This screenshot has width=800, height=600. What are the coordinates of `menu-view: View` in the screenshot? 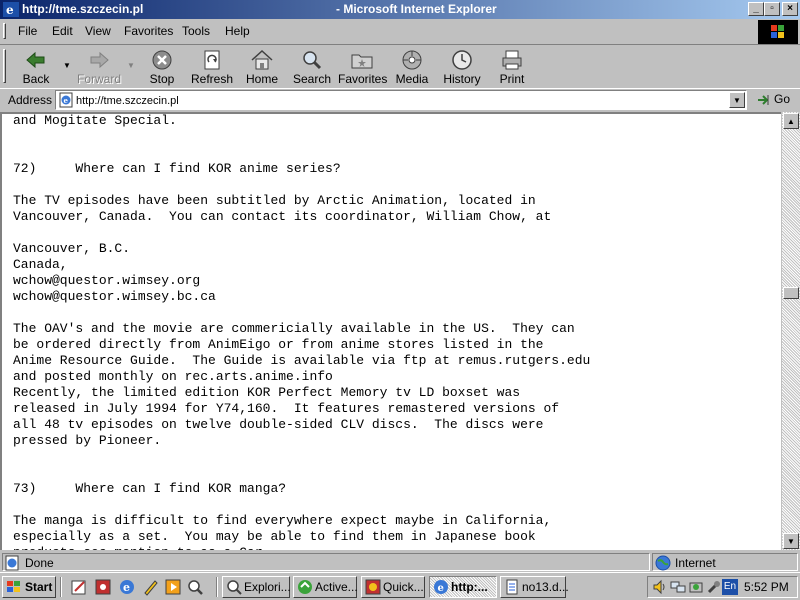 It's located at (98, 31).